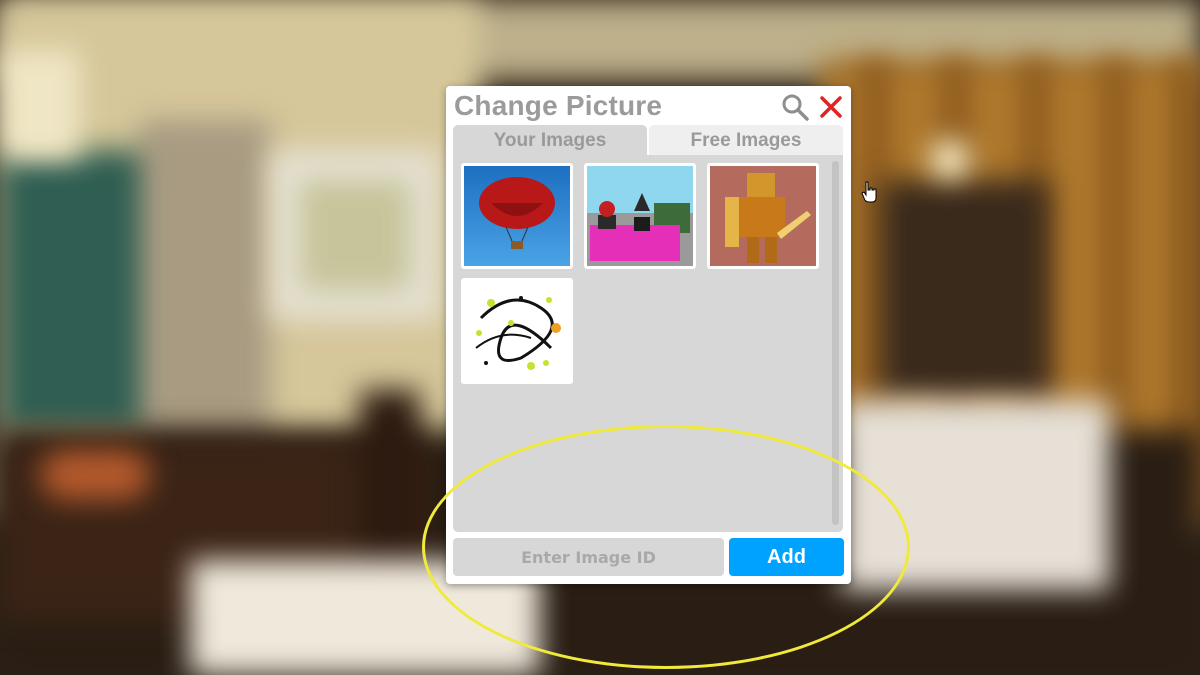 This screenshot has width=1200, height=675. I want to click on golden-armored-knight-image, so click(763, 216).